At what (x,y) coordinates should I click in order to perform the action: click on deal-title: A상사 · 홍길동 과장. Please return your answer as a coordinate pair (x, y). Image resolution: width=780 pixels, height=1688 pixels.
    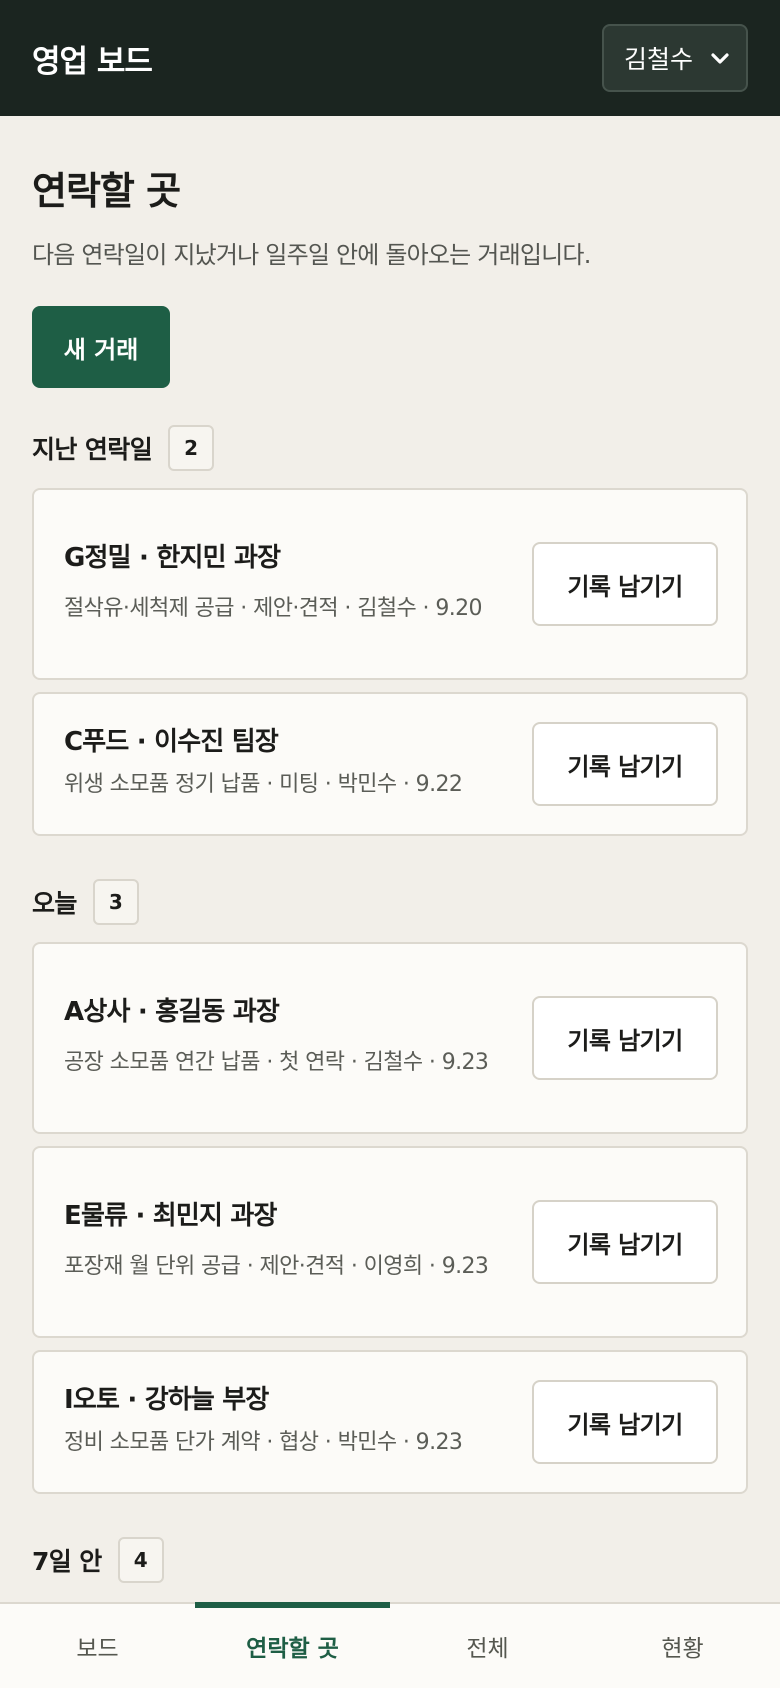
    Looking at the image, I should click on (172, 1011).